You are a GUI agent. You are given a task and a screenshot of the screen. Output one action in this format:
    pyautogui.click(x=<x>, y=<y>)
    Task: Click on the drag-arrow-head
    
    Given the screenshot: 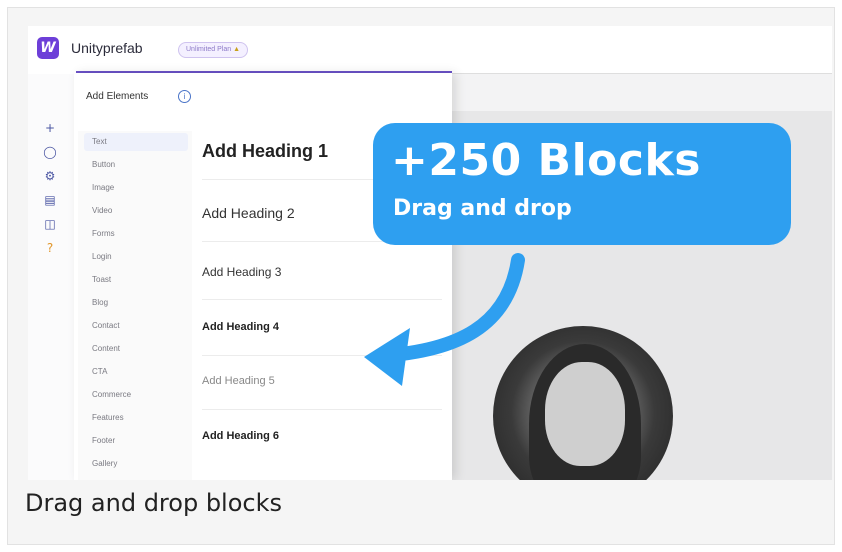 What is the action you would take?
    pyautogui.click(x=387, y=357)
    